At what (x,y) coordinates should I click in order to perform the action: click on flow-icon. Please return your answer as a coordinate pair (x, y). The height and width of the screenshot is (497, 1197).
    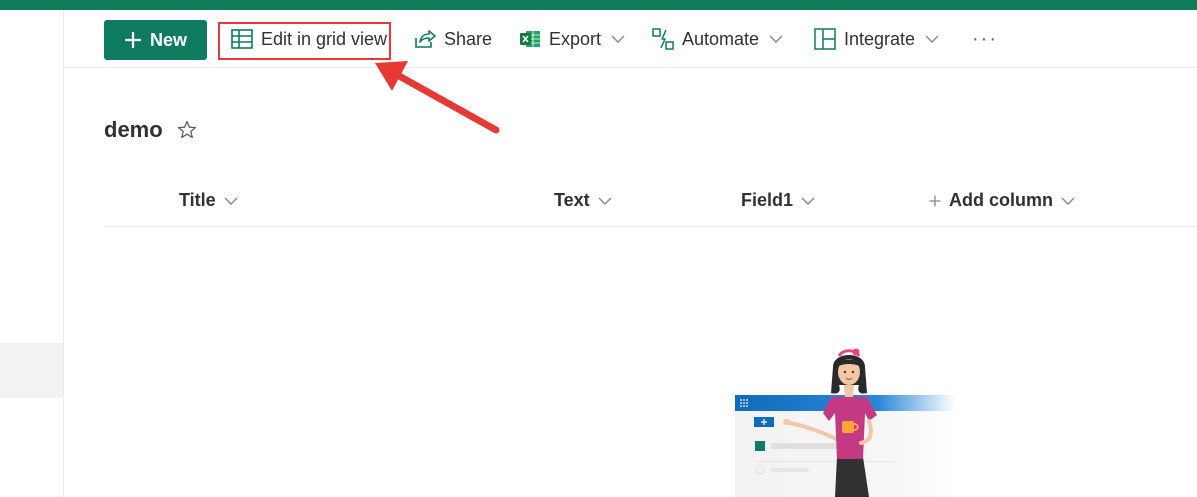
    Looking at the image, I should click on (663, 39).